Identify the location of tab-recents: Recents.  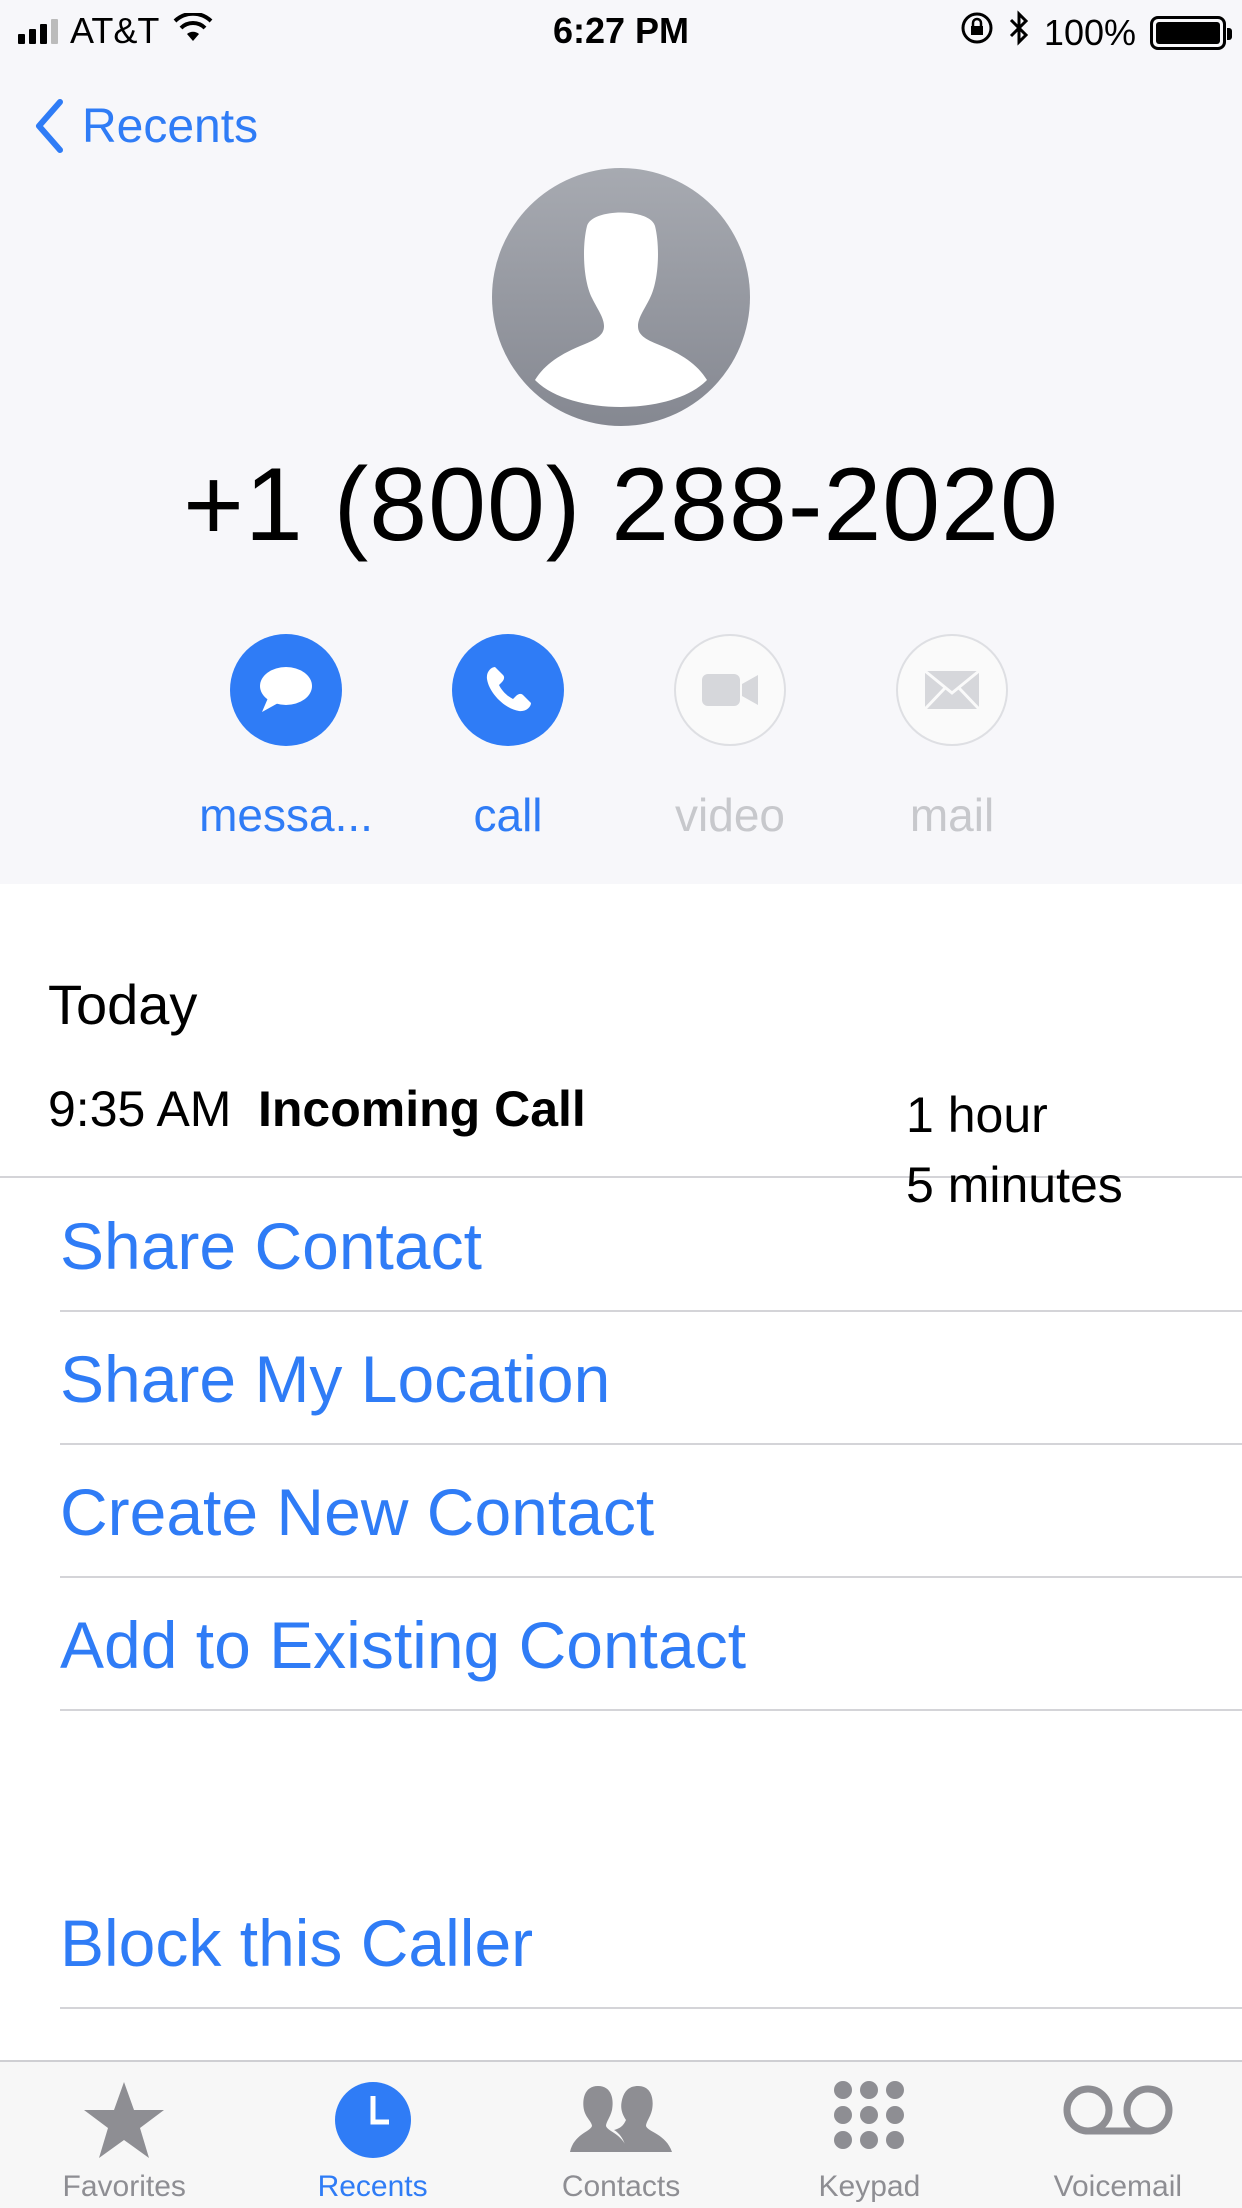
(372, 2135).